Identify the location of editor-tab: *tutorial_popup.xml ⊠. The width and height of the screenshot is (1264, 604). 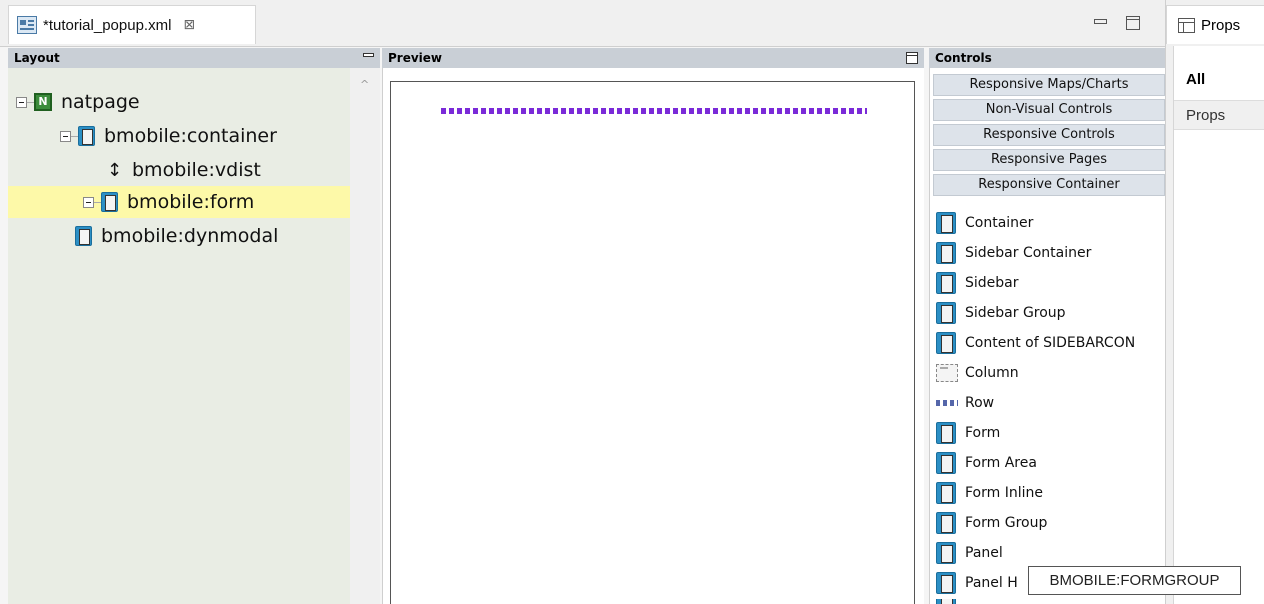
(132, 24).